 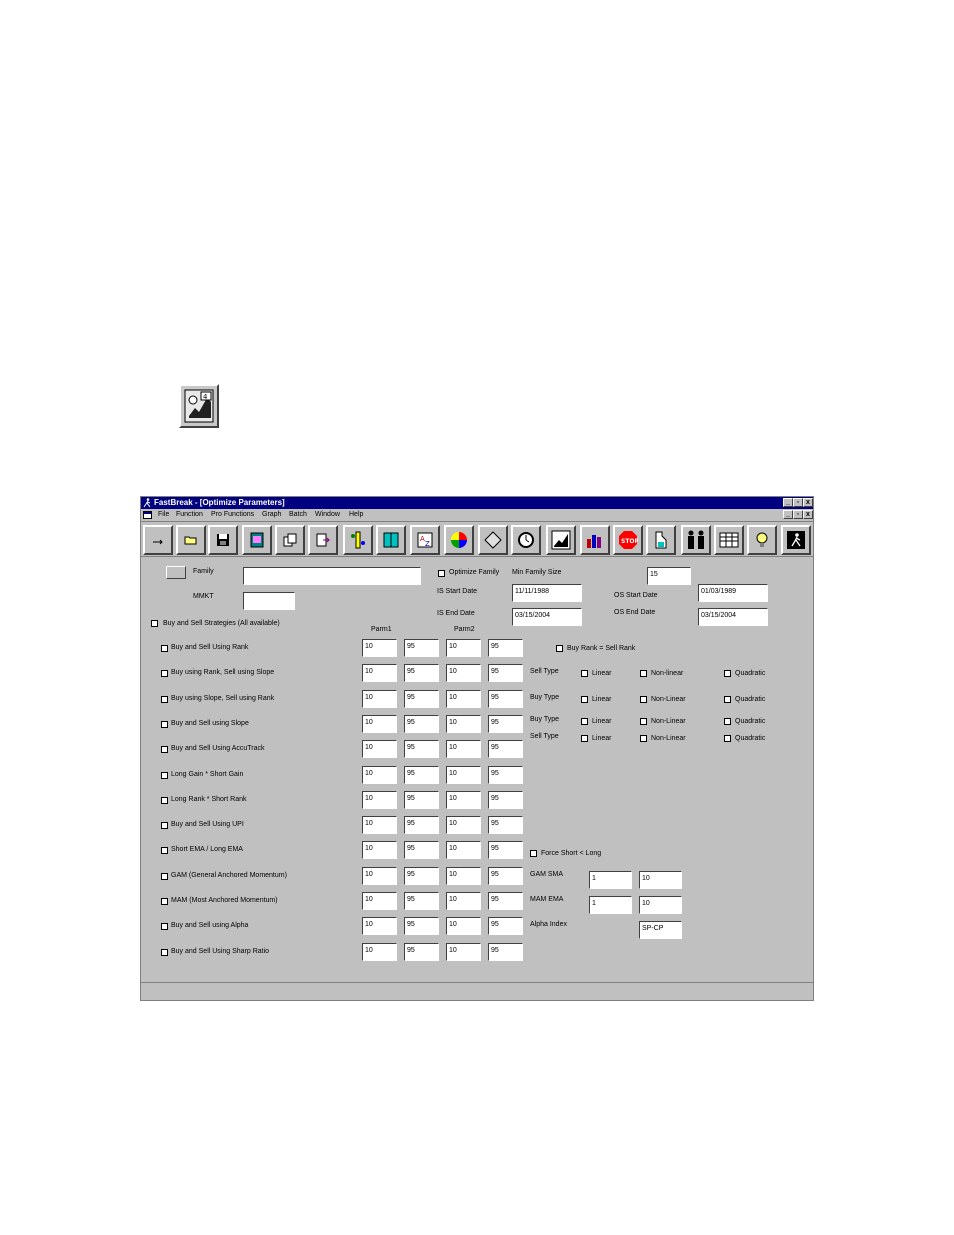 I want to click on gam-sma-label: GAM SMA, so click(x=547, y=874).